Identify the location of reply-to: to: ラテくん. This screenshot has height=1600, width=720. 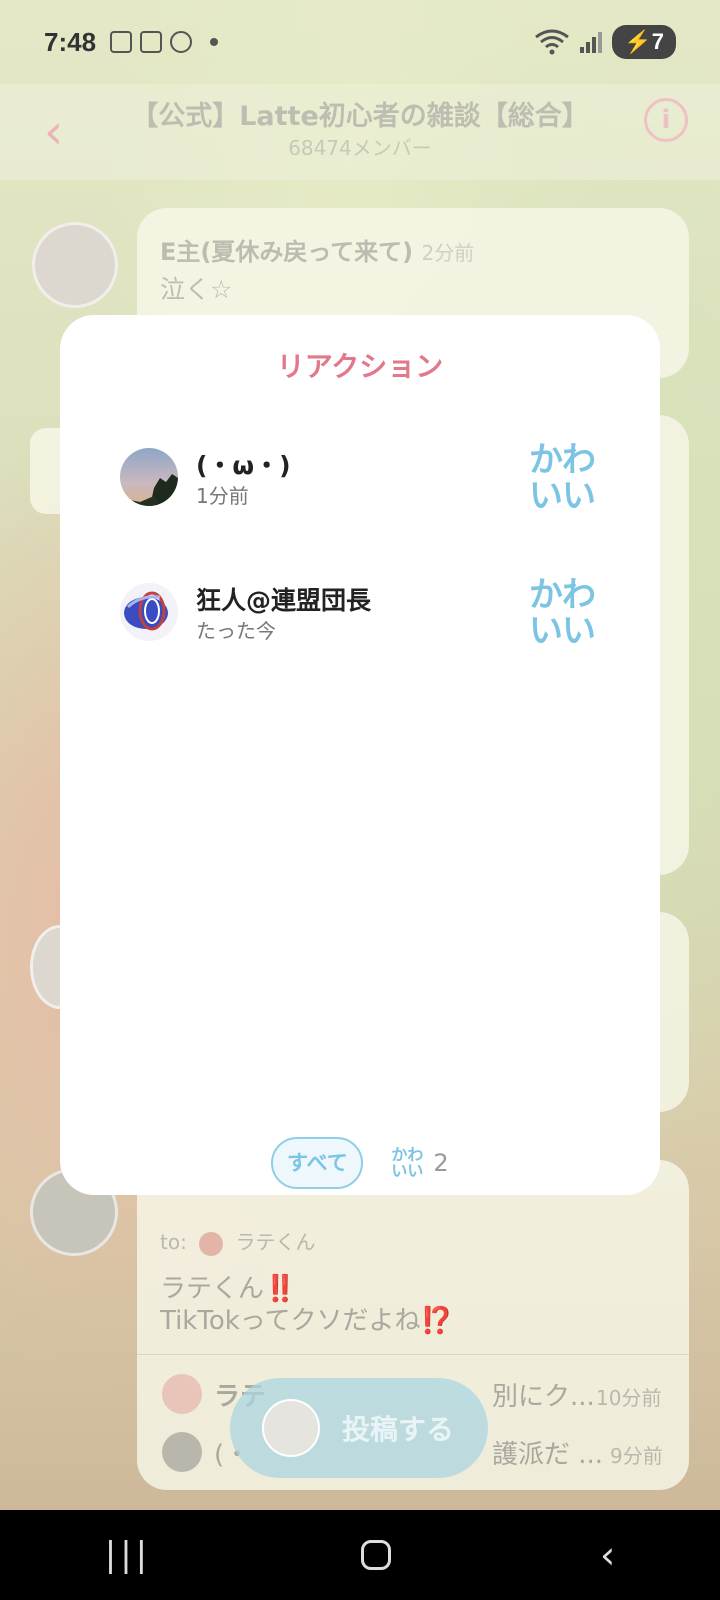
(238, 1241).